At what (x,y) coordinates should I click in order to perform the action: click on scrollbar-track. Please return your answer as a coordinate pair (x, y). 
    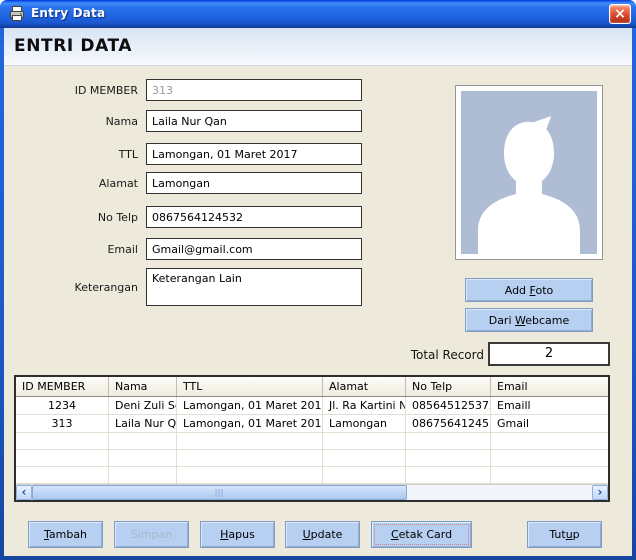
    Looking at the image, I should click on (312, 492).